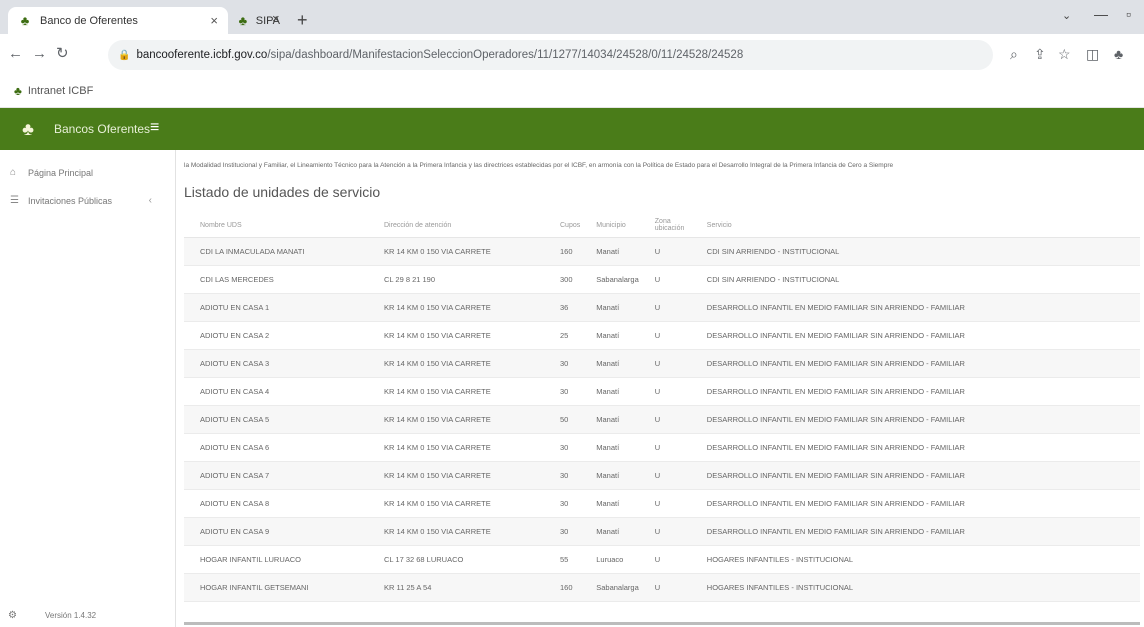 This screenshot has width=1144, height=627. What do you see at coordinates (572, 129) in the screenshot?
I see `app-header: ♣ Bancos Oferentes ≡` at bounding box center [572, 129].